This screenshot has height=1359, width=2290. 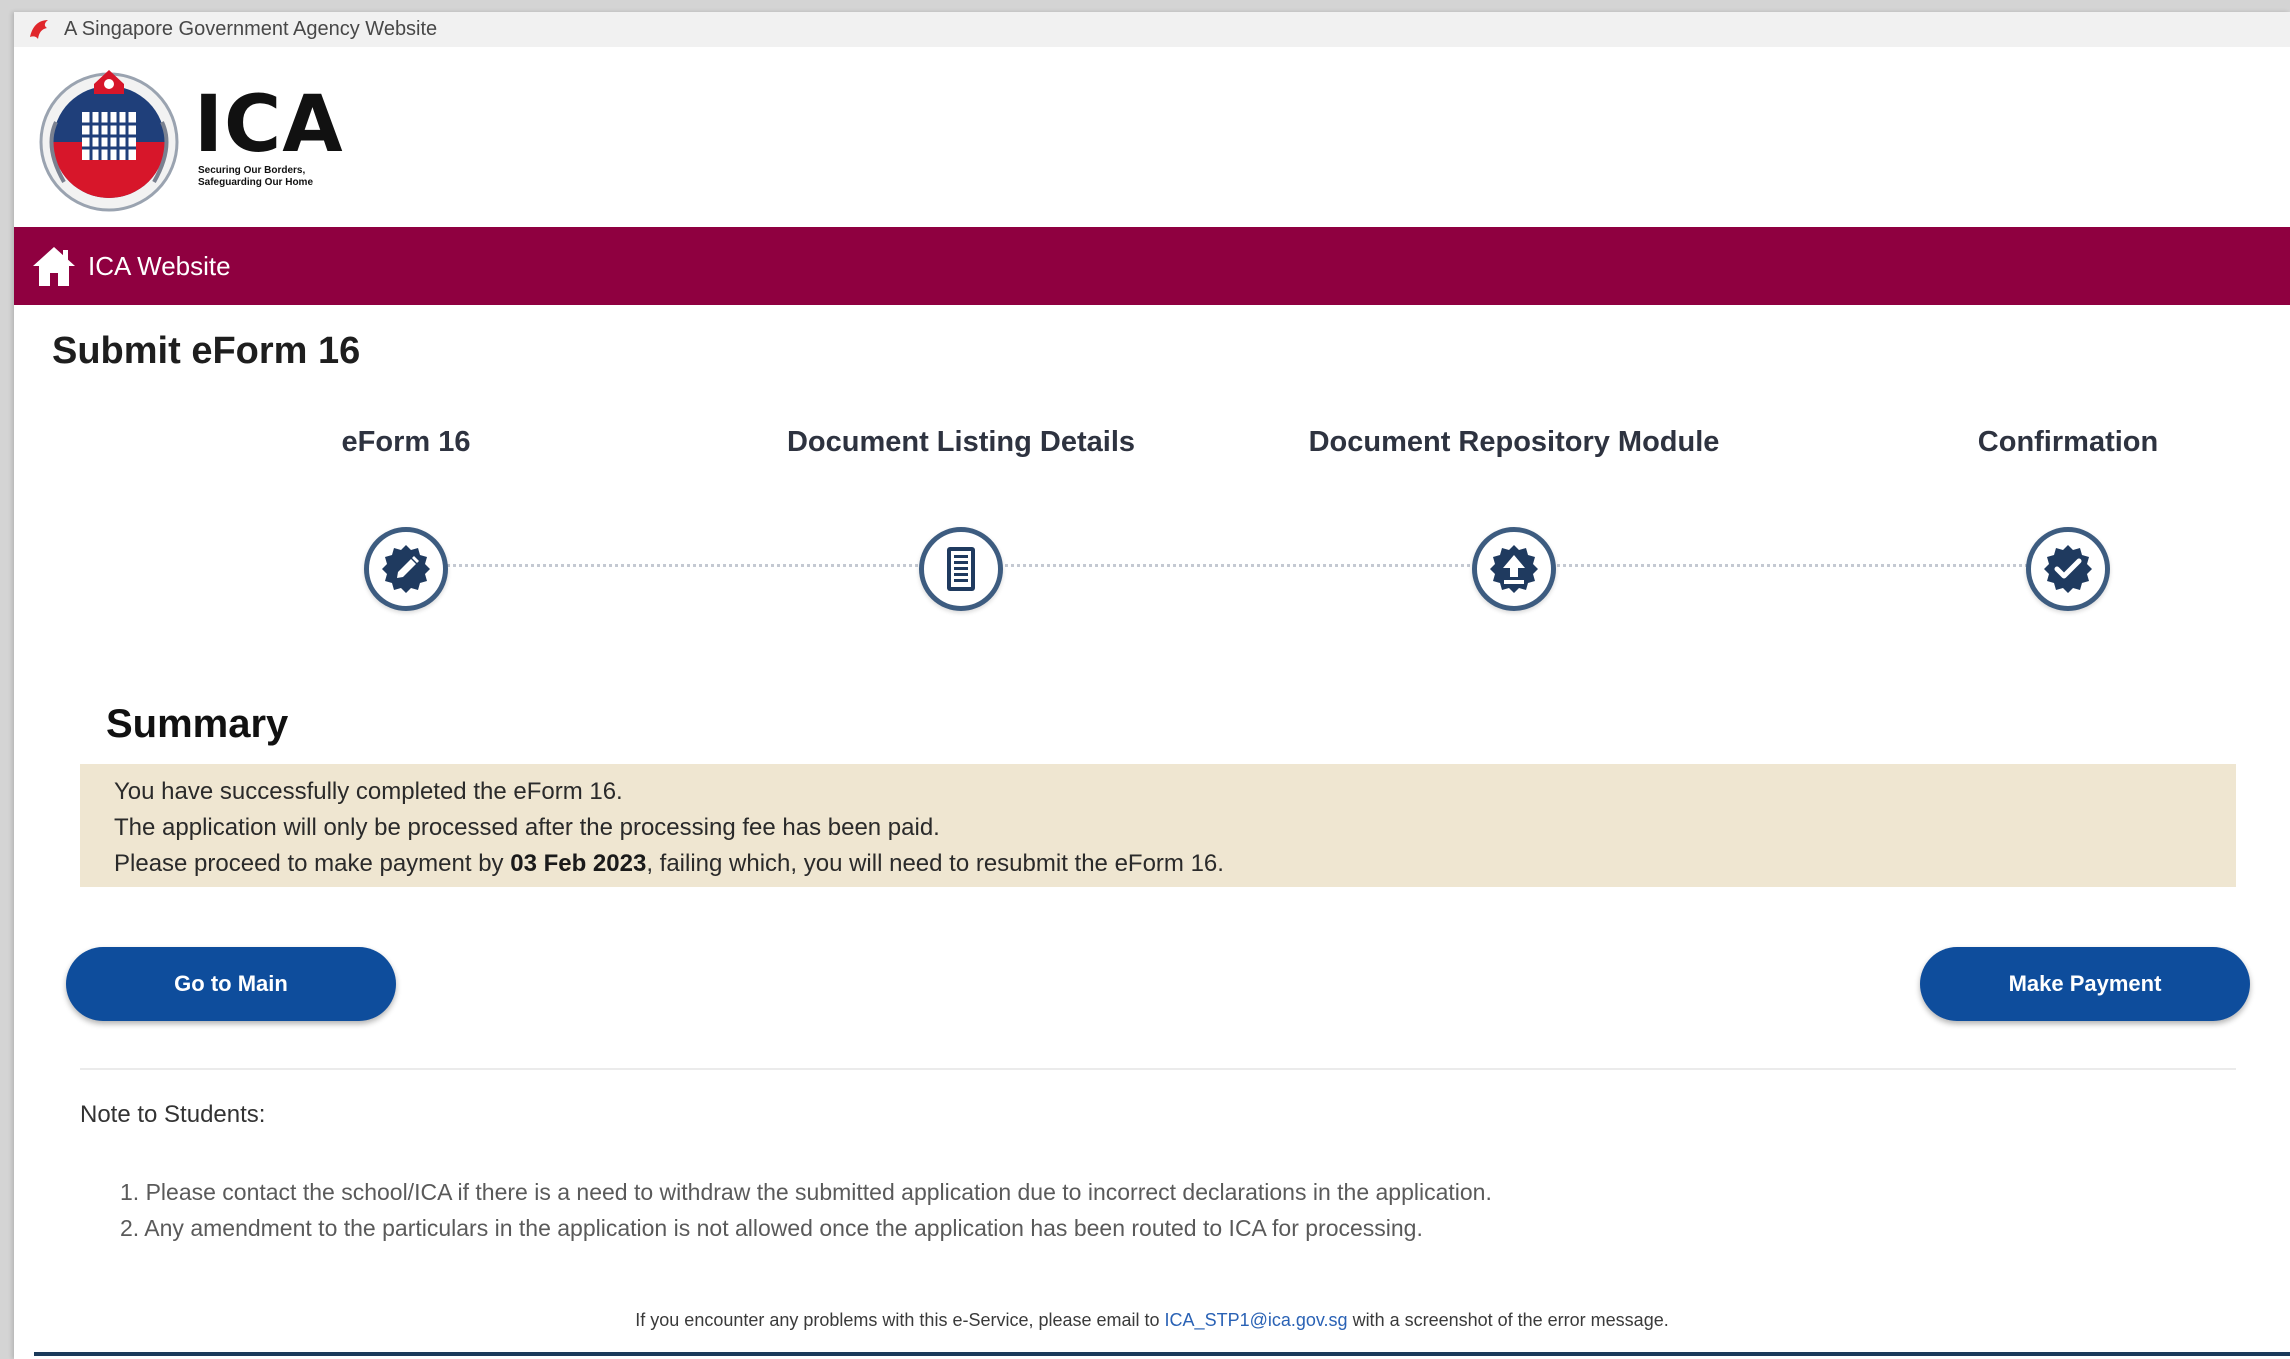 I want to click on gov-banner-text: A Singapore Government Agency Website, so click(x=251, y=29).